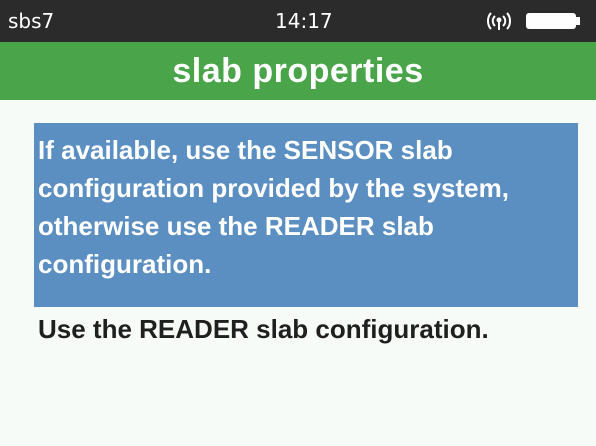  What do you see at coordinates (499, 21) in the screenshot?
I see `wireless-signal-icon` at bounding box center [499, 21].